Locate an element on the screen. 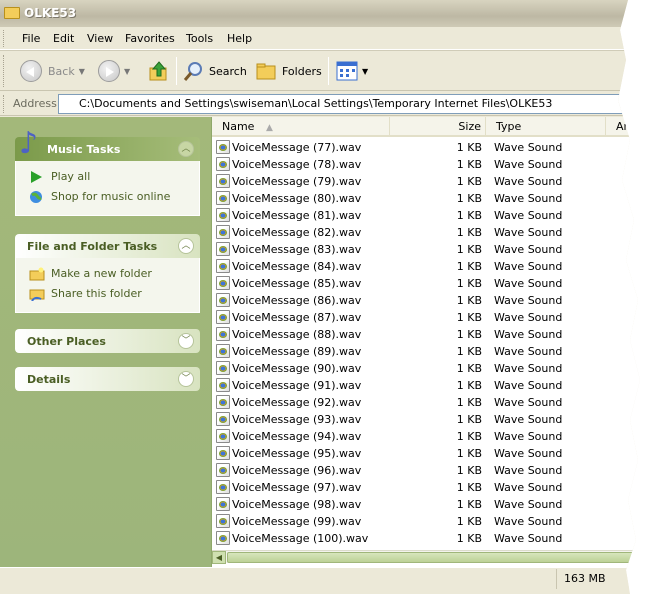 The height and width of the screenshot is (594, 654). forward-dropdown-icon: ▼ is located at coordinates (127, 71).